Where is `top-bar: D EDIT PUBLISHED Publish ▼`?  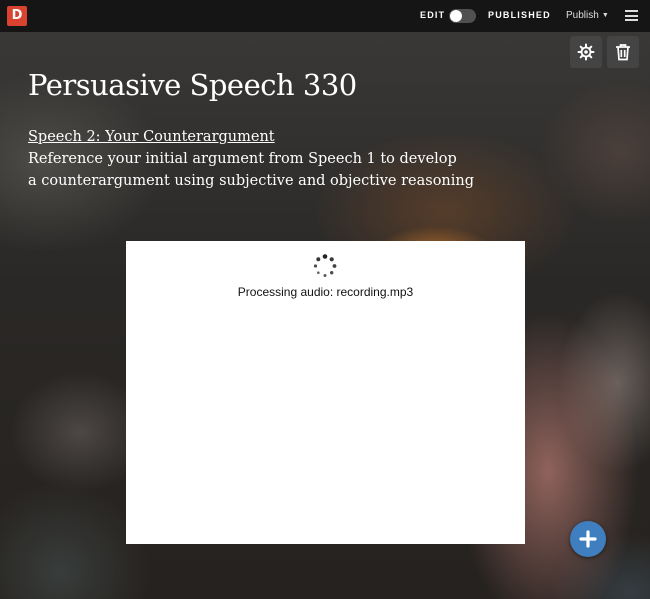
top-bar: D EDIT PUBLISHED Publish ▼ is located at coordinates (325, 16).